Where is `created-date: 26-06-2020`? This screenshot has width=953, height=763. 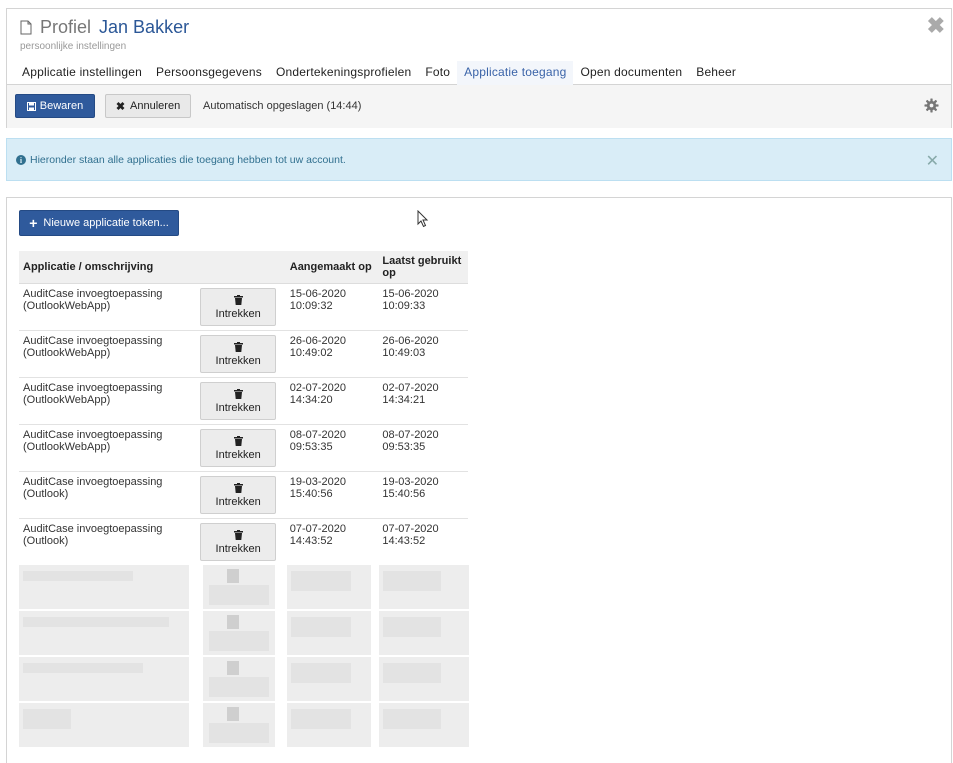
created-date: 26-06-2020 is located at coordinates (318, 341).